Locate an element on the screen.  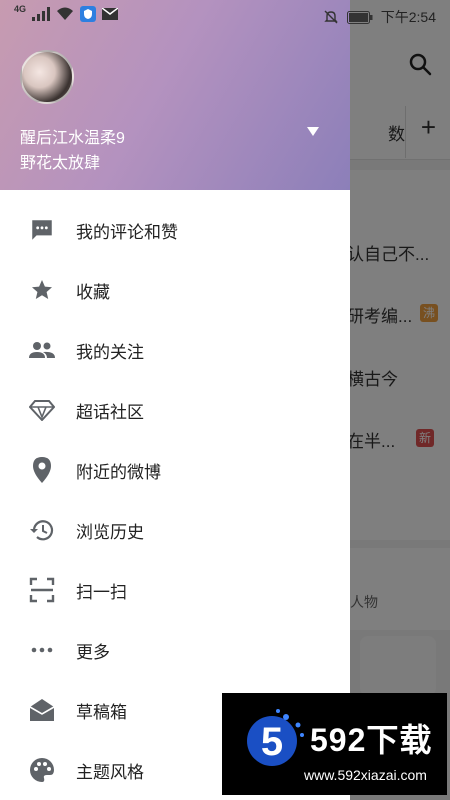
star-icon is located at coordinates (42, 290).